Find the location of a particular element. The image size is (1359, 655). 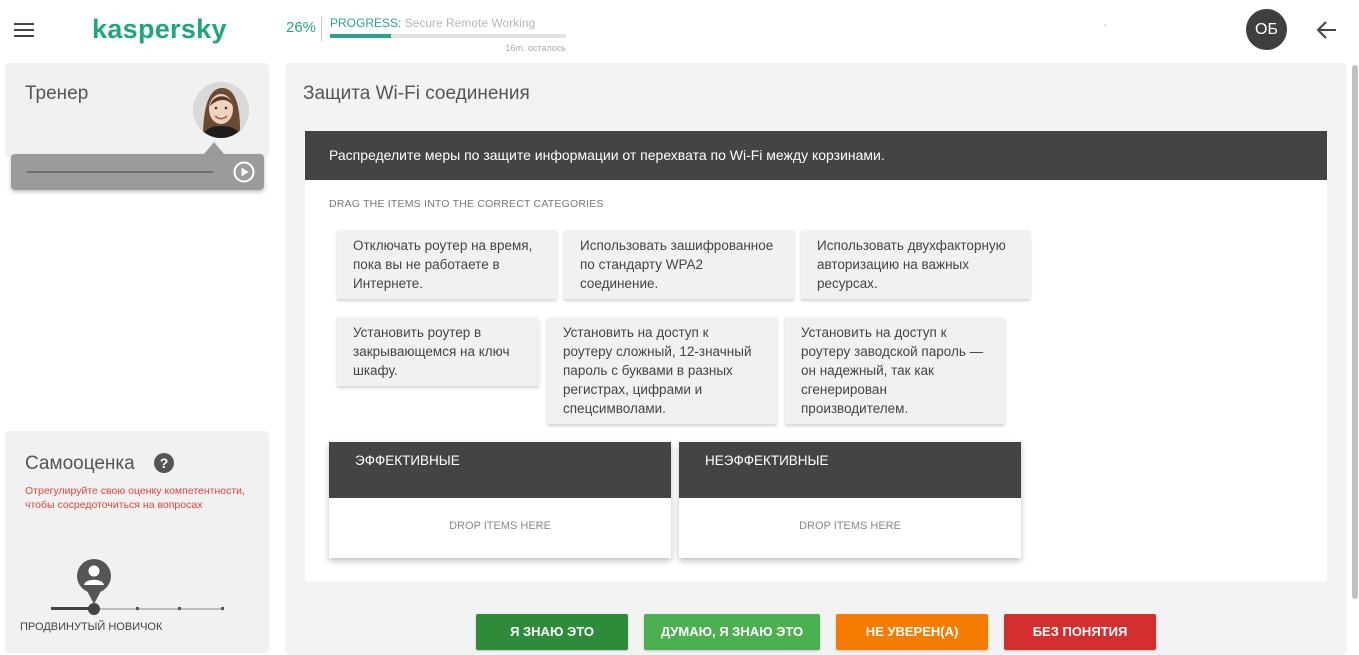

user-avatar: ОБ is located at coordinates (1266, 29).